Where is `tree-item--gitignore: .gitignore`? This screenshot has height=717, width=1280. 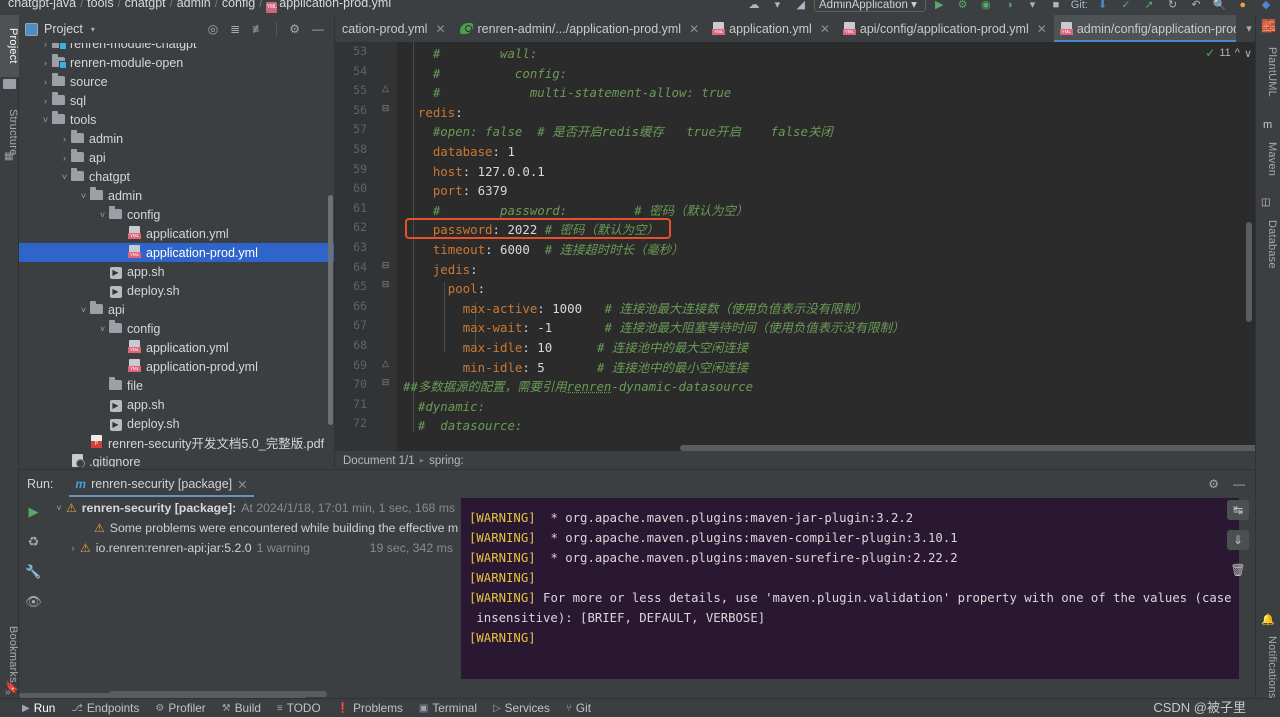 tree-item--gitignore: .gitignore is located at coordinates (176, 459).